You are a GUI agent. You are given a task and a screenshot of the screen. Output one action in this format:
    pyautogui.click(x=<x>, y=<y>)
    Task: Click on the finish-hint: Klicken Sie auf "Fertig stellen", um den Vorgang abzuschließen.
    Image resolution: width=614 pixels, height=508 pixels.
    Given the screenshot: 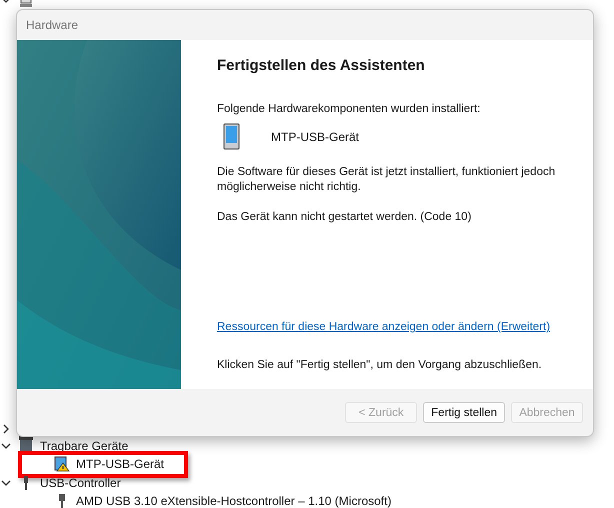 What is the action you would take?
    pyautogui.click(x=380, y=365)
    